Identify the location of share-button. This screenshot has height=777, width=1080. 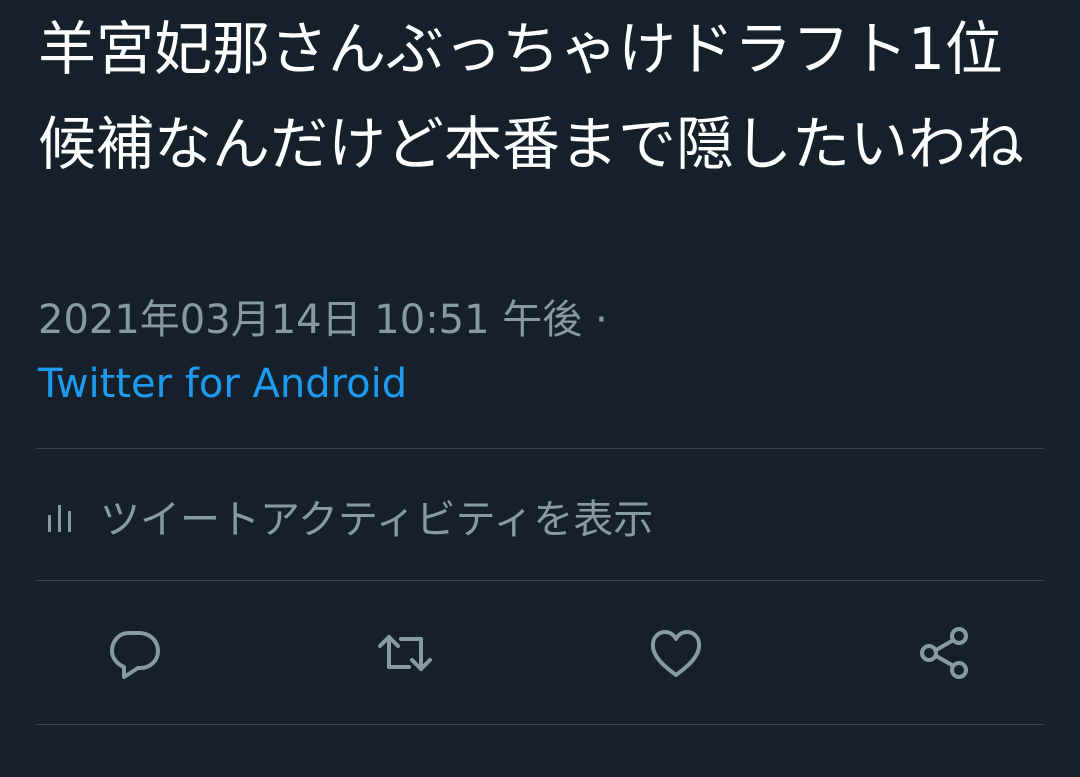
(945, 655).